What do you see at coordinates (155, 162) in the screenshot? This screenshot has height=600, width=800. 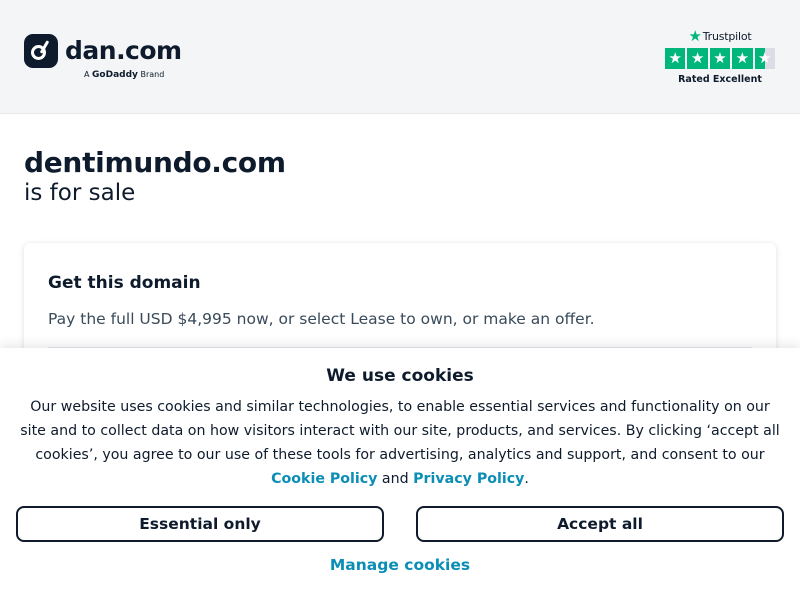 I see `domain-name-heading: dentimundo.com` at bounding box center [155, 162].